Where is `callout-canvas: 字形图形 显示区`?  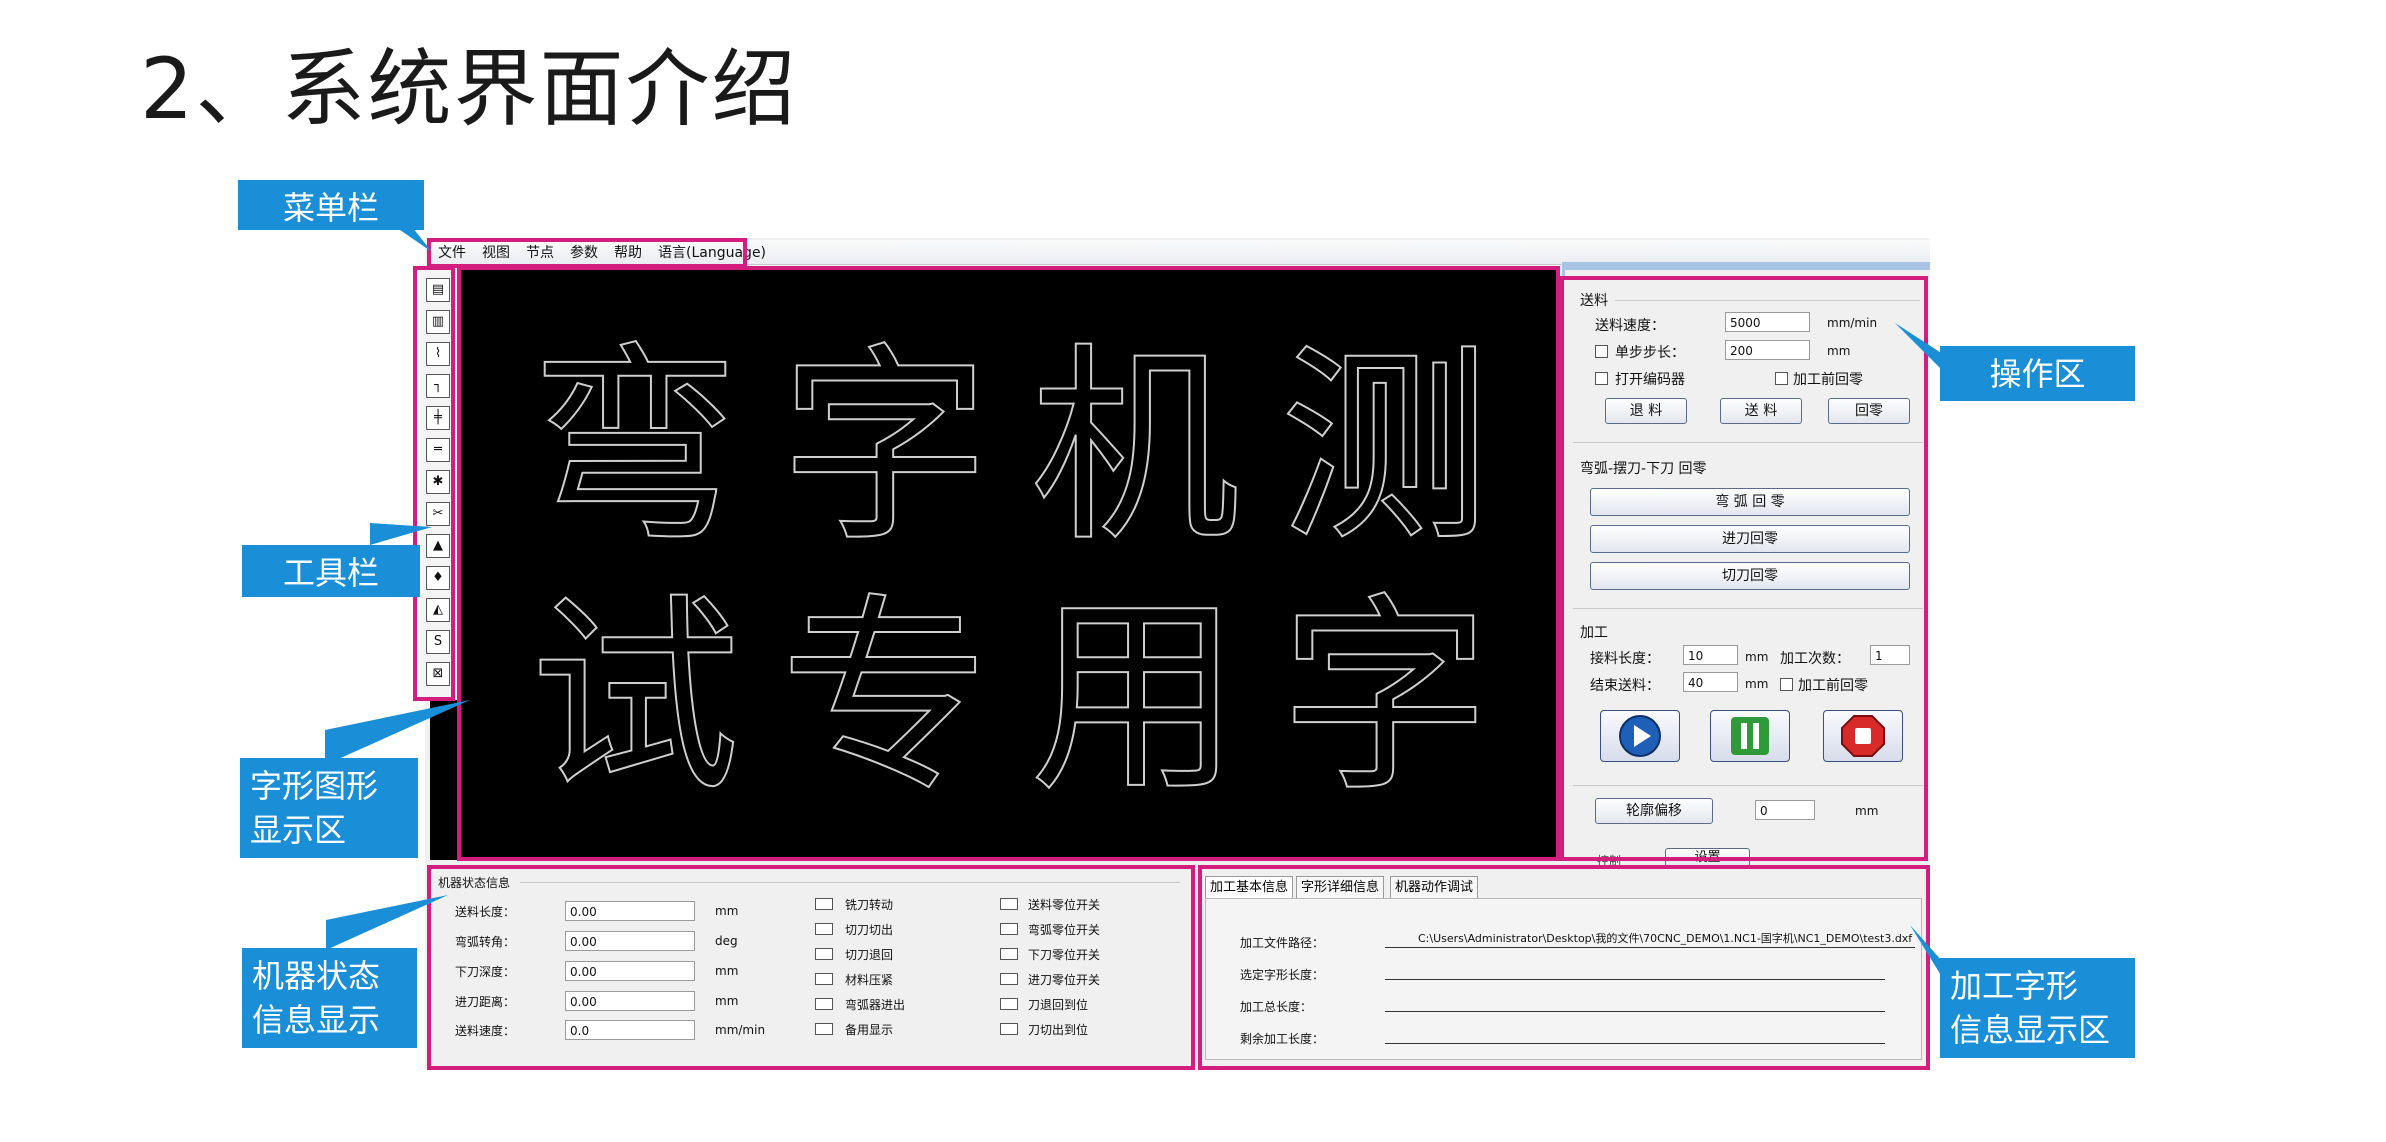 callout-canvas: 字形图形 显示区 is located at coordinates (329, 808).